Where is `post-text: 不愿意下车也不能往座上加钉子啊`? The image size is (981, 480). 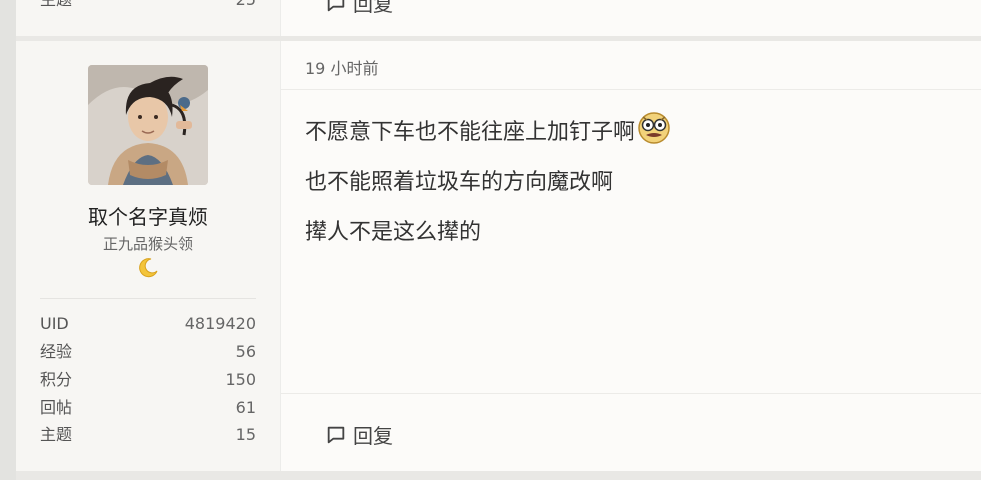 post-text: 不愿意下车也不能往座上加钉子啊 is located at coordinates (470, 132).